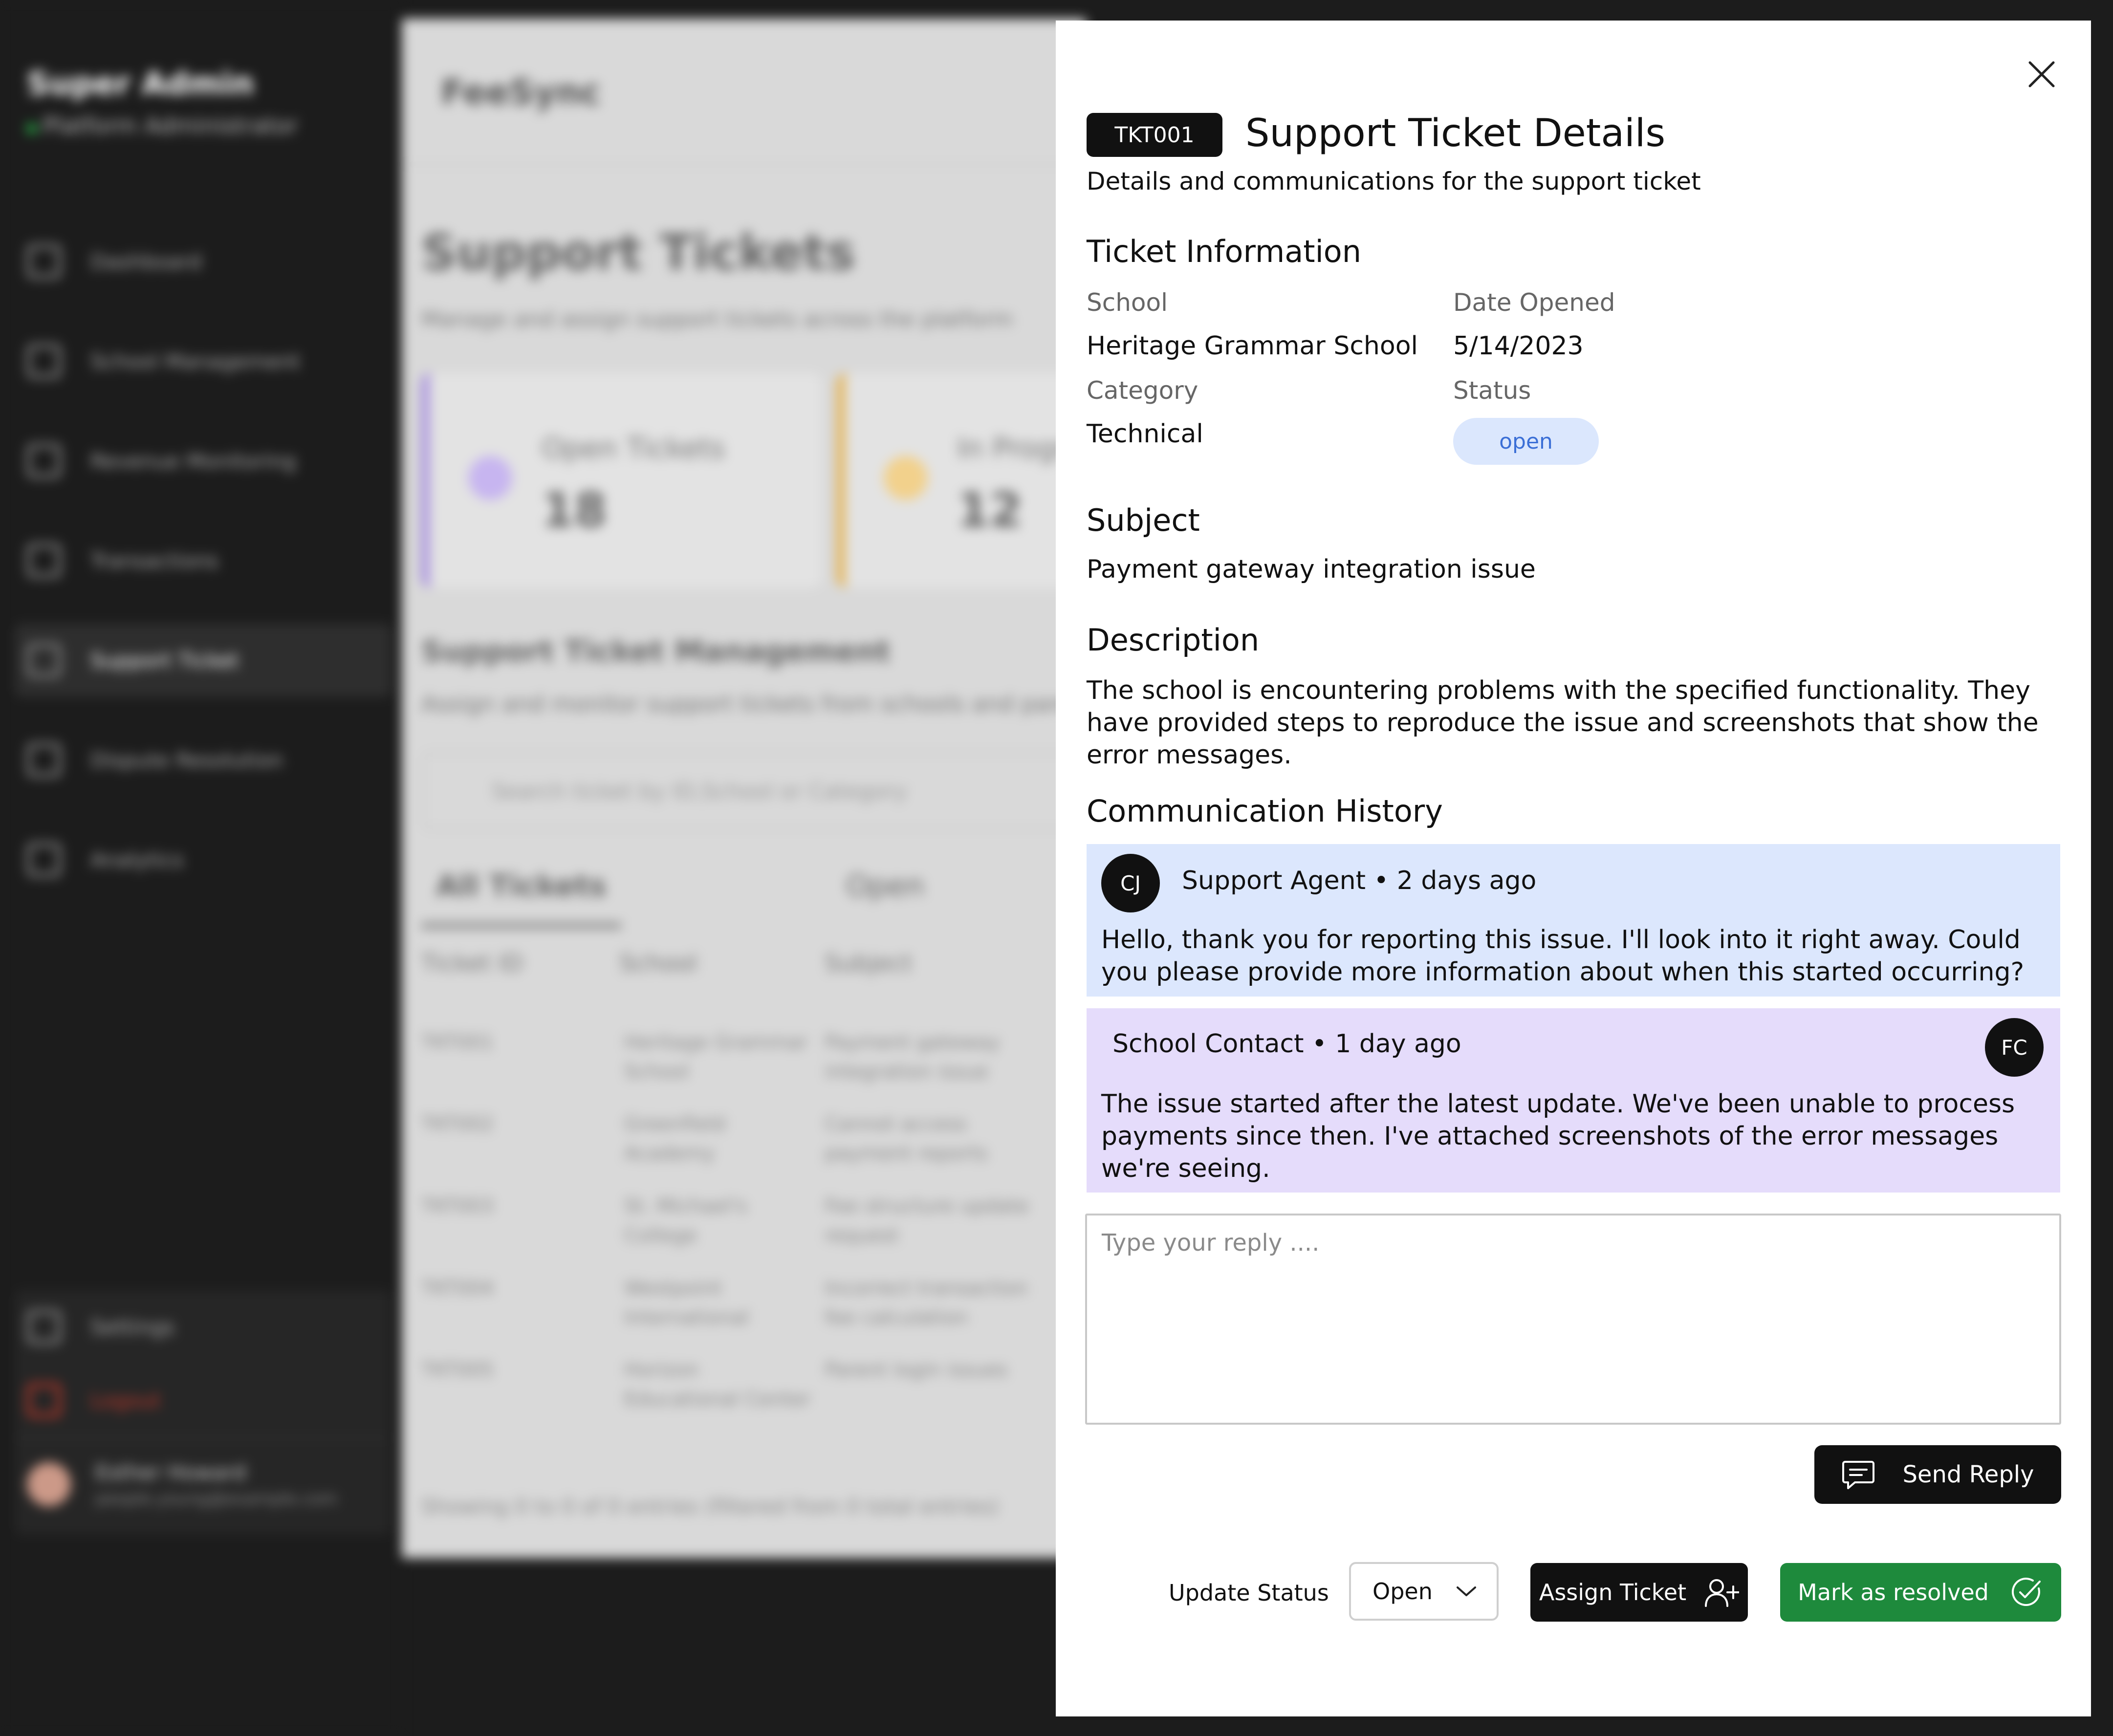 Image resolution: width=2113 pixels, height=1736 pixels. What do you see at coordinates (1154, 135) in the screenshot?
I see `ticket-id-badge: TKT001` at bounding box center [1154, 135].